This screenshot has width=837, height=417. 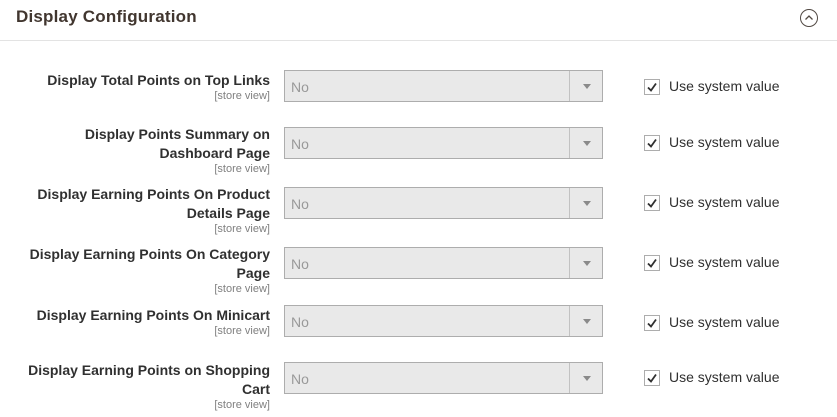 What do you see at coordinates (153, 315) in the screenshot?
I see `field-label-text: Display Earning Points On Minicart` at bounding box center [153, 315].